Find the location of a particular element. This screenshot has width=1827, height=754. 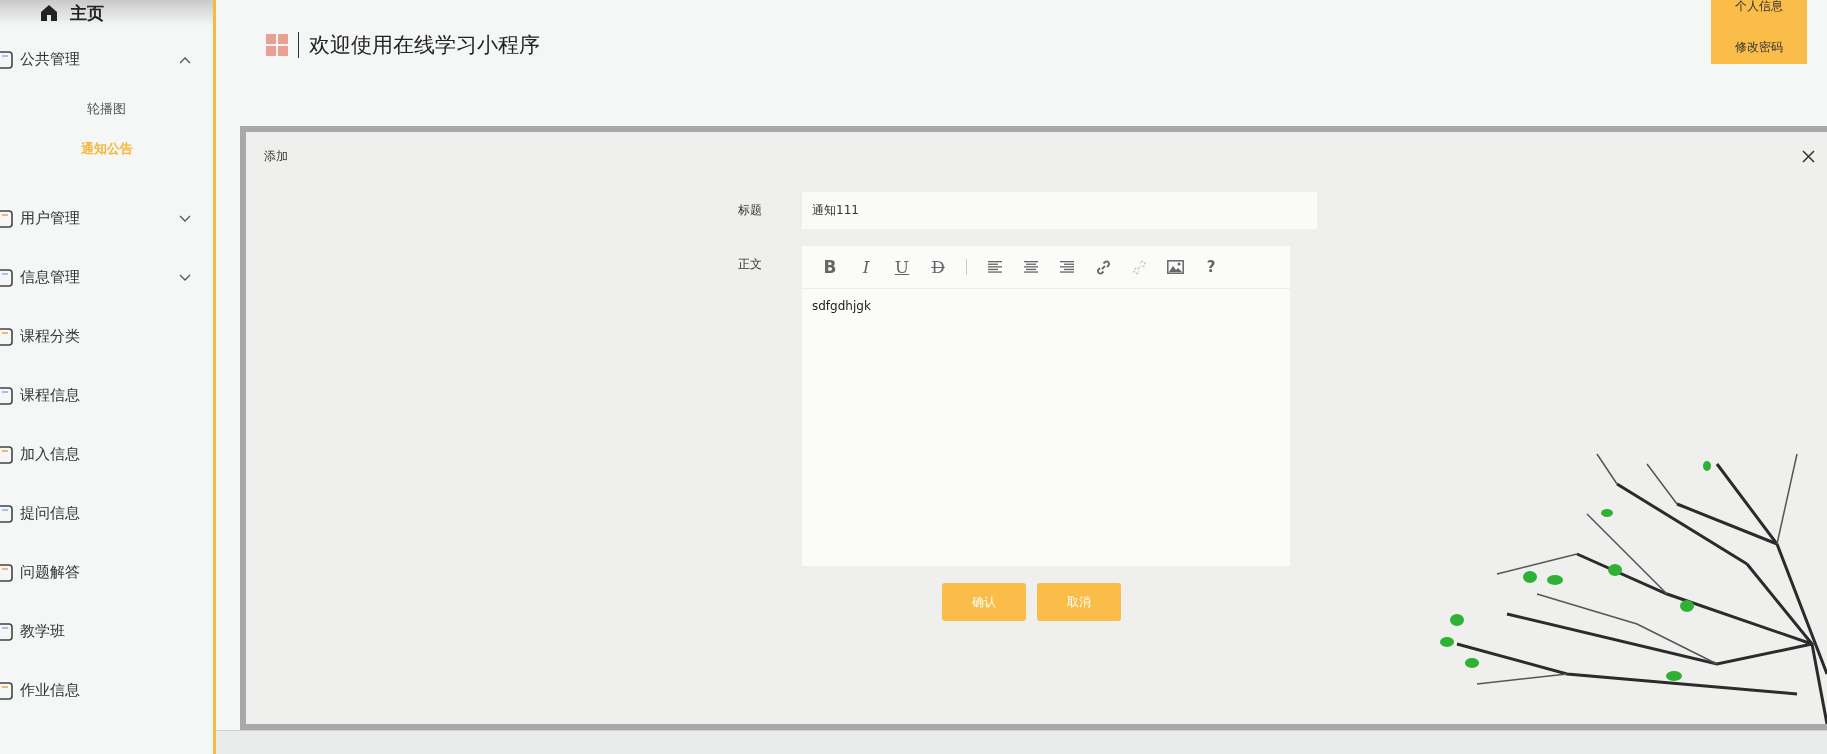

align-right-icon is located at coordinates (1067, 267).